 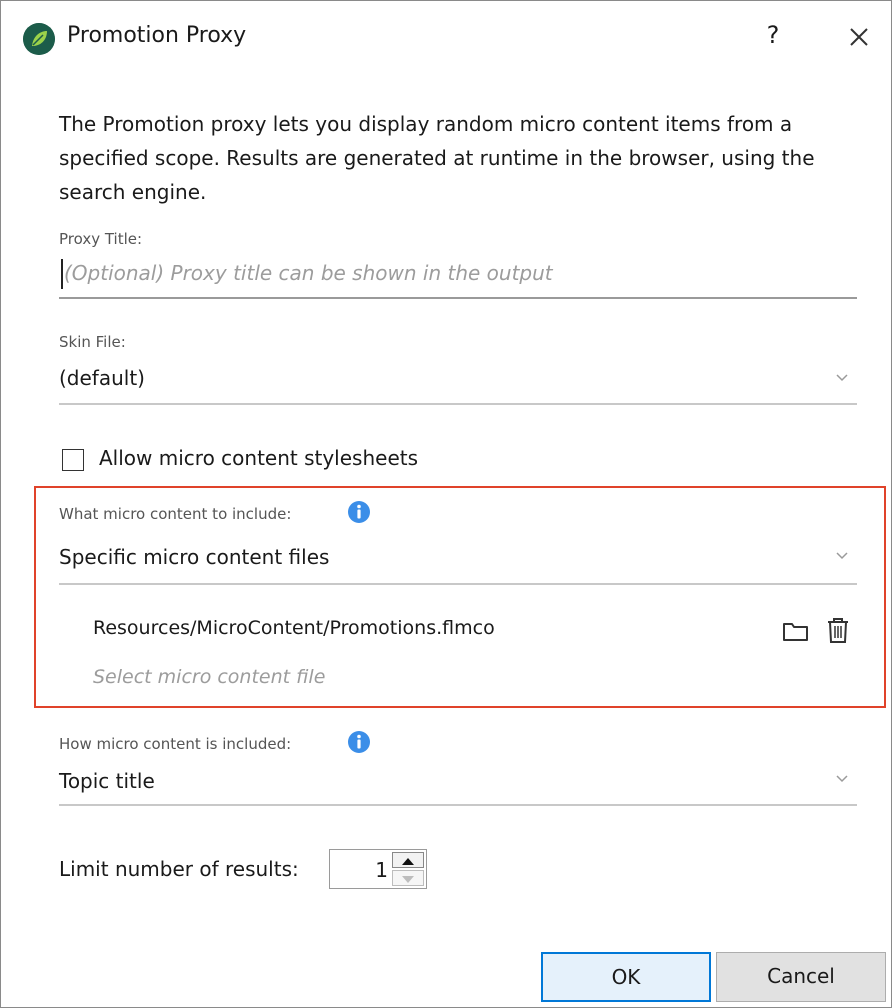 I want to click on trash-icon, so click(x=838, y=630).